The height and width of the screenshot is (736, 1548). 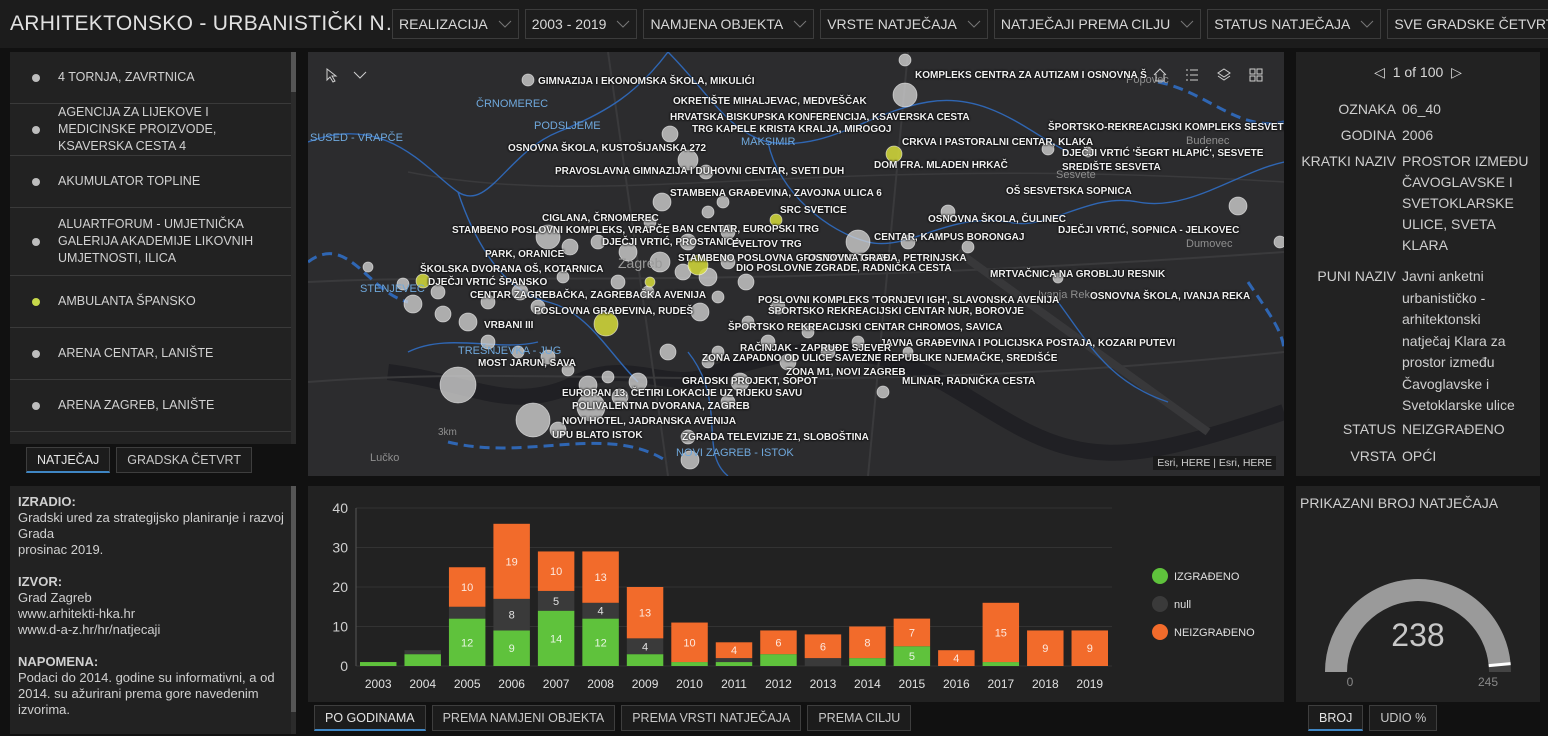 I want to click on detail-key: PUNI NAZIV, so click(x=1356, y=276).